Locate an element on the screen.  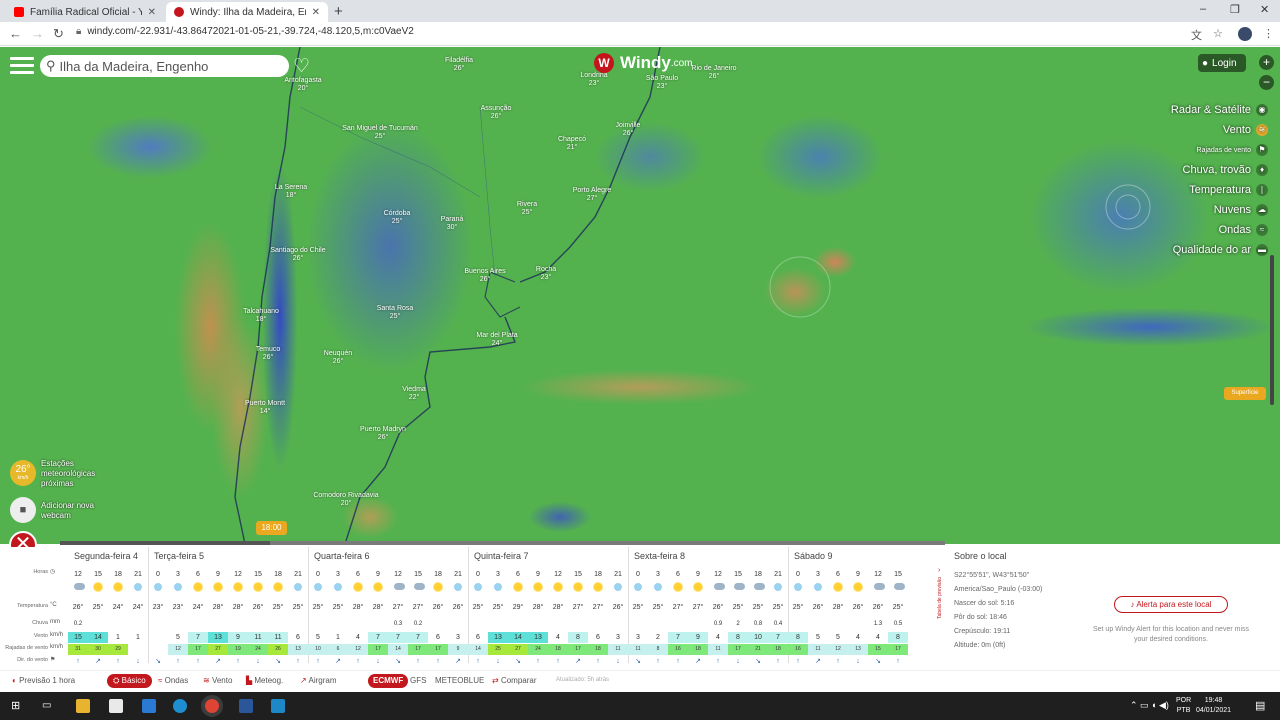
time-bubble: 18:00 is located at coordinates (271, 528).